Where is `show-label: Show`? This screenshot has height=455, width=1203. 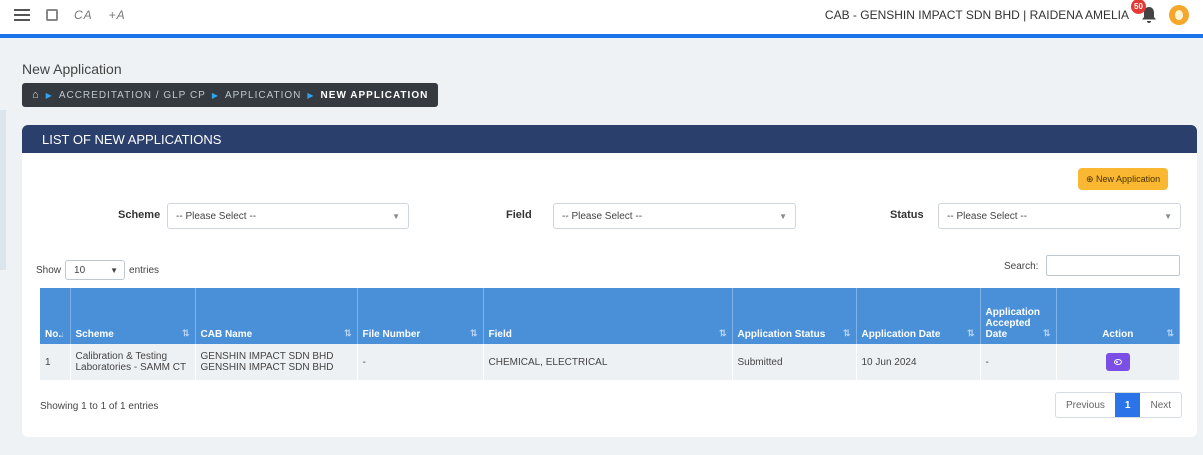 show-label: Show is located at coordinates (49, 270).